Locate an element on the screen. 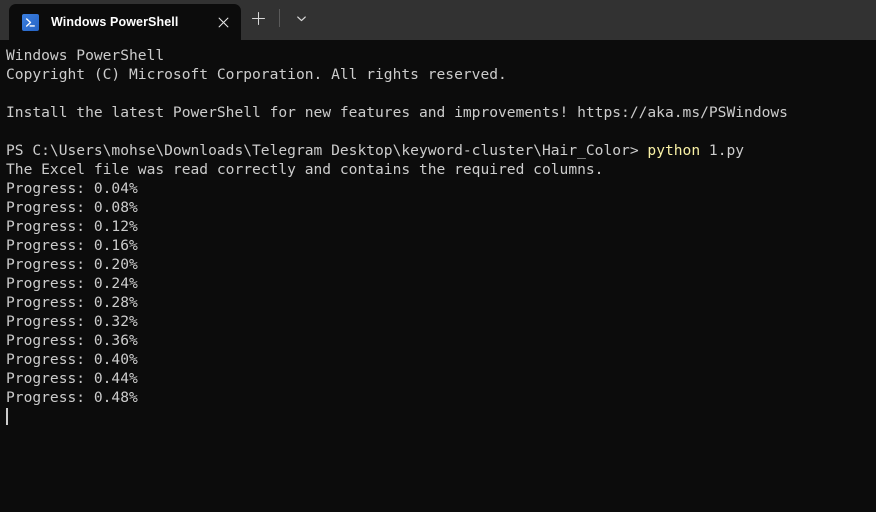 This screenshot has height=512, width=876. terminal-text: Progress: 0.32% is located at coordinates (72, 321).